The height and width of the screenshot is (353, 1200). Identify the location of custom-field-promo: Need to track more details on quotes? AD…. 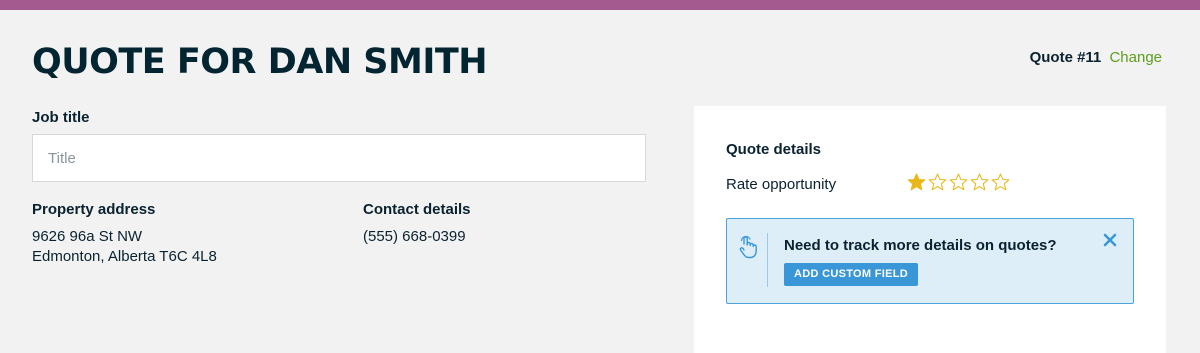
(930, 261).